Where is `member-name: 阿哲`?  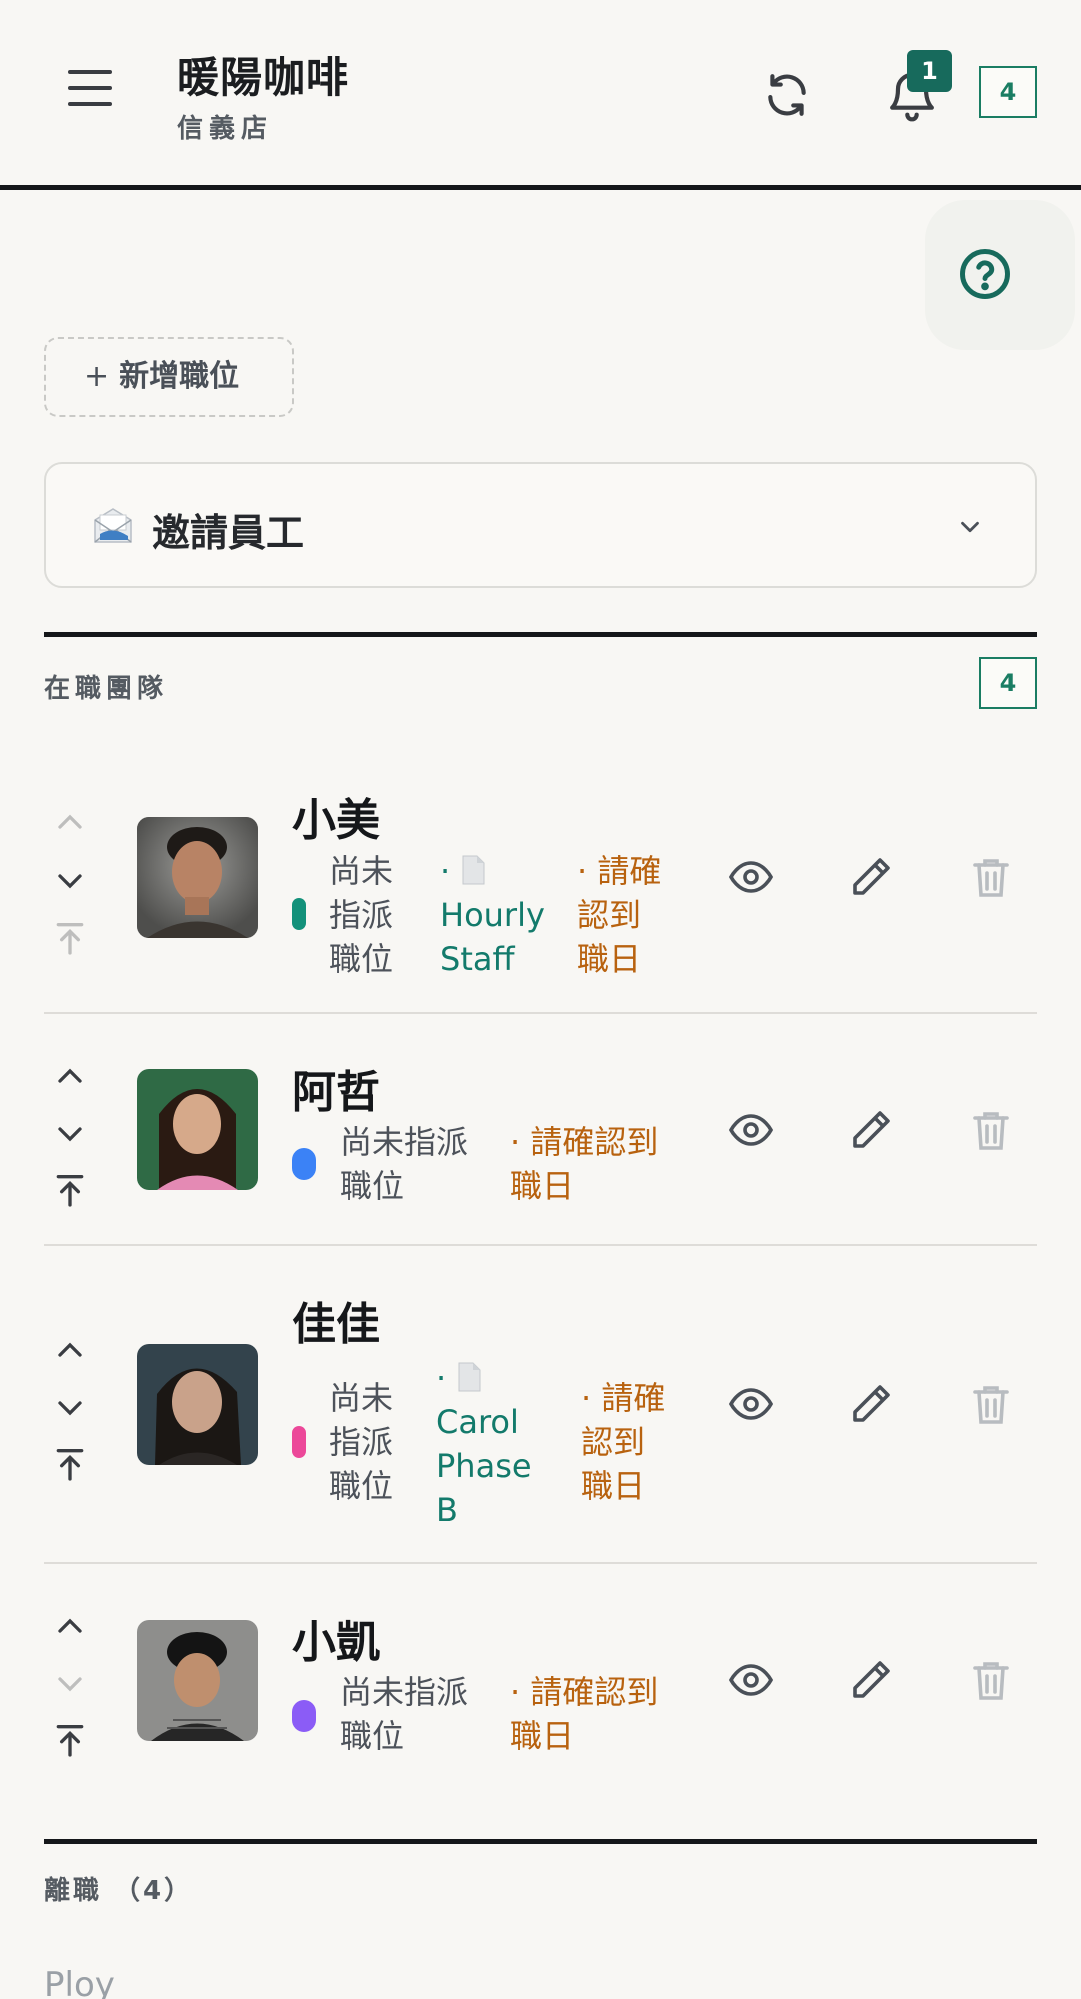
member-name: 阿哲 is located at coordinates (336, 1092).